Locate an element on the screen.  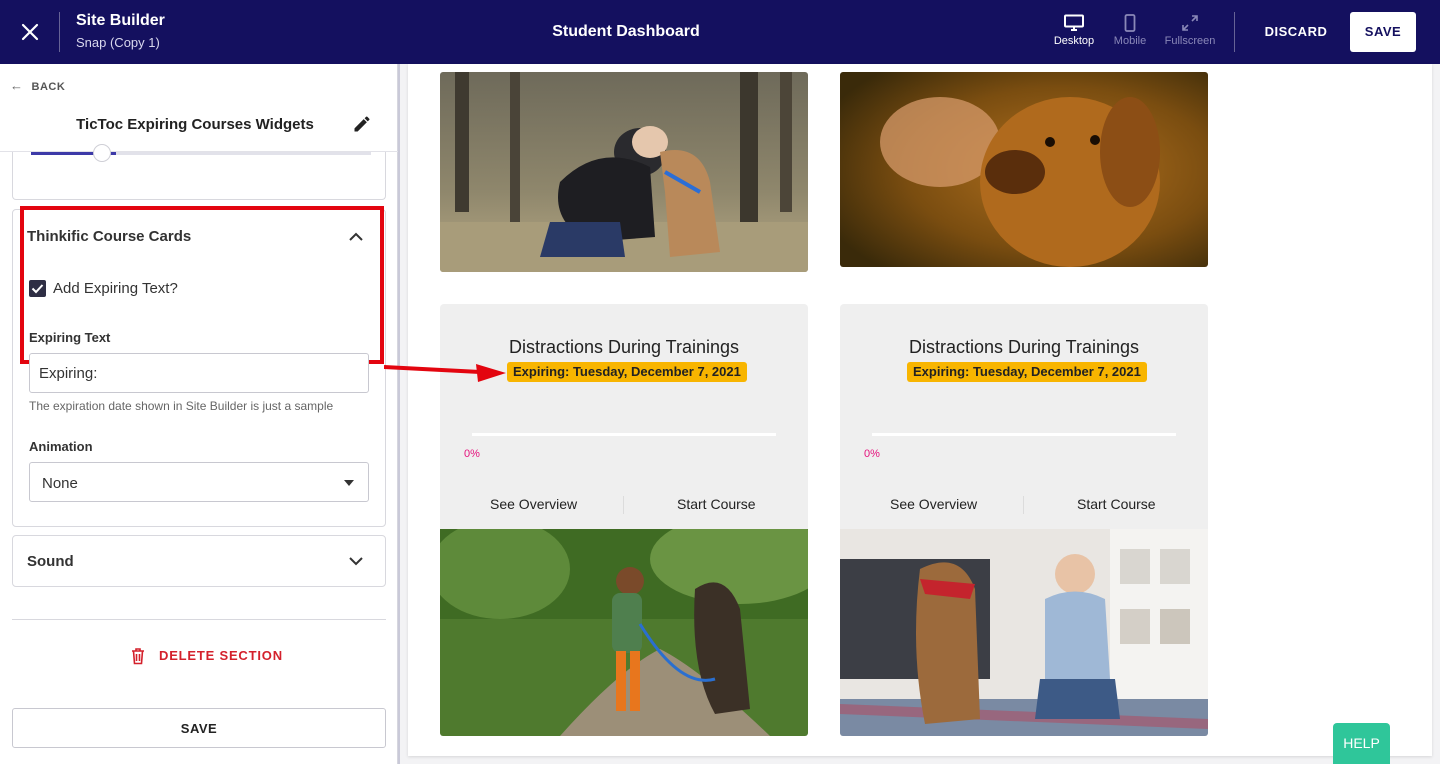
annotation-arrow-icon is located at coordinates (445, 373).